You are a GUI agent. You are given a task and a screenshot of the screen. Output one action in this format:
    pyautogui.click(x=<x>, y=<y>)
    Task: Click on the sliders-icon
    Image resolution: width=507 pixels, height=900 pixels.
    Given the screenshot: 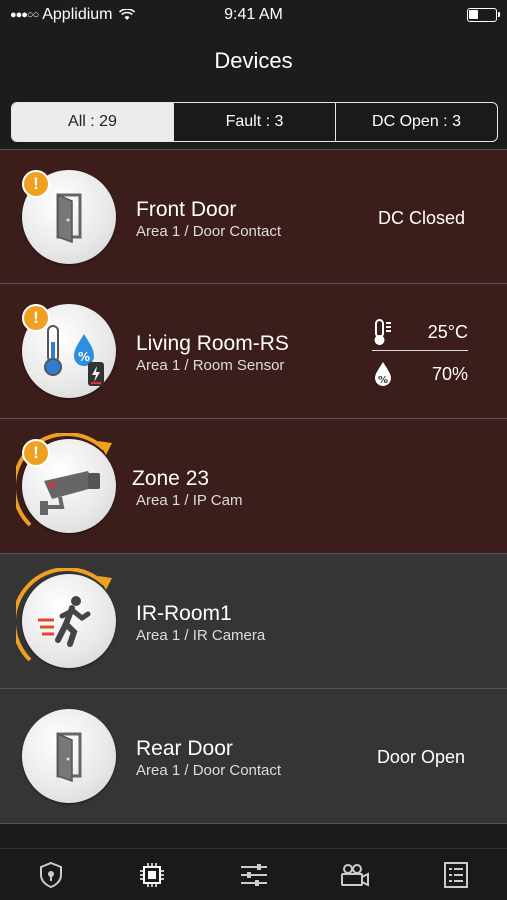 What is the action you would take?
    pyautogui.click(x=253, y=874)
    